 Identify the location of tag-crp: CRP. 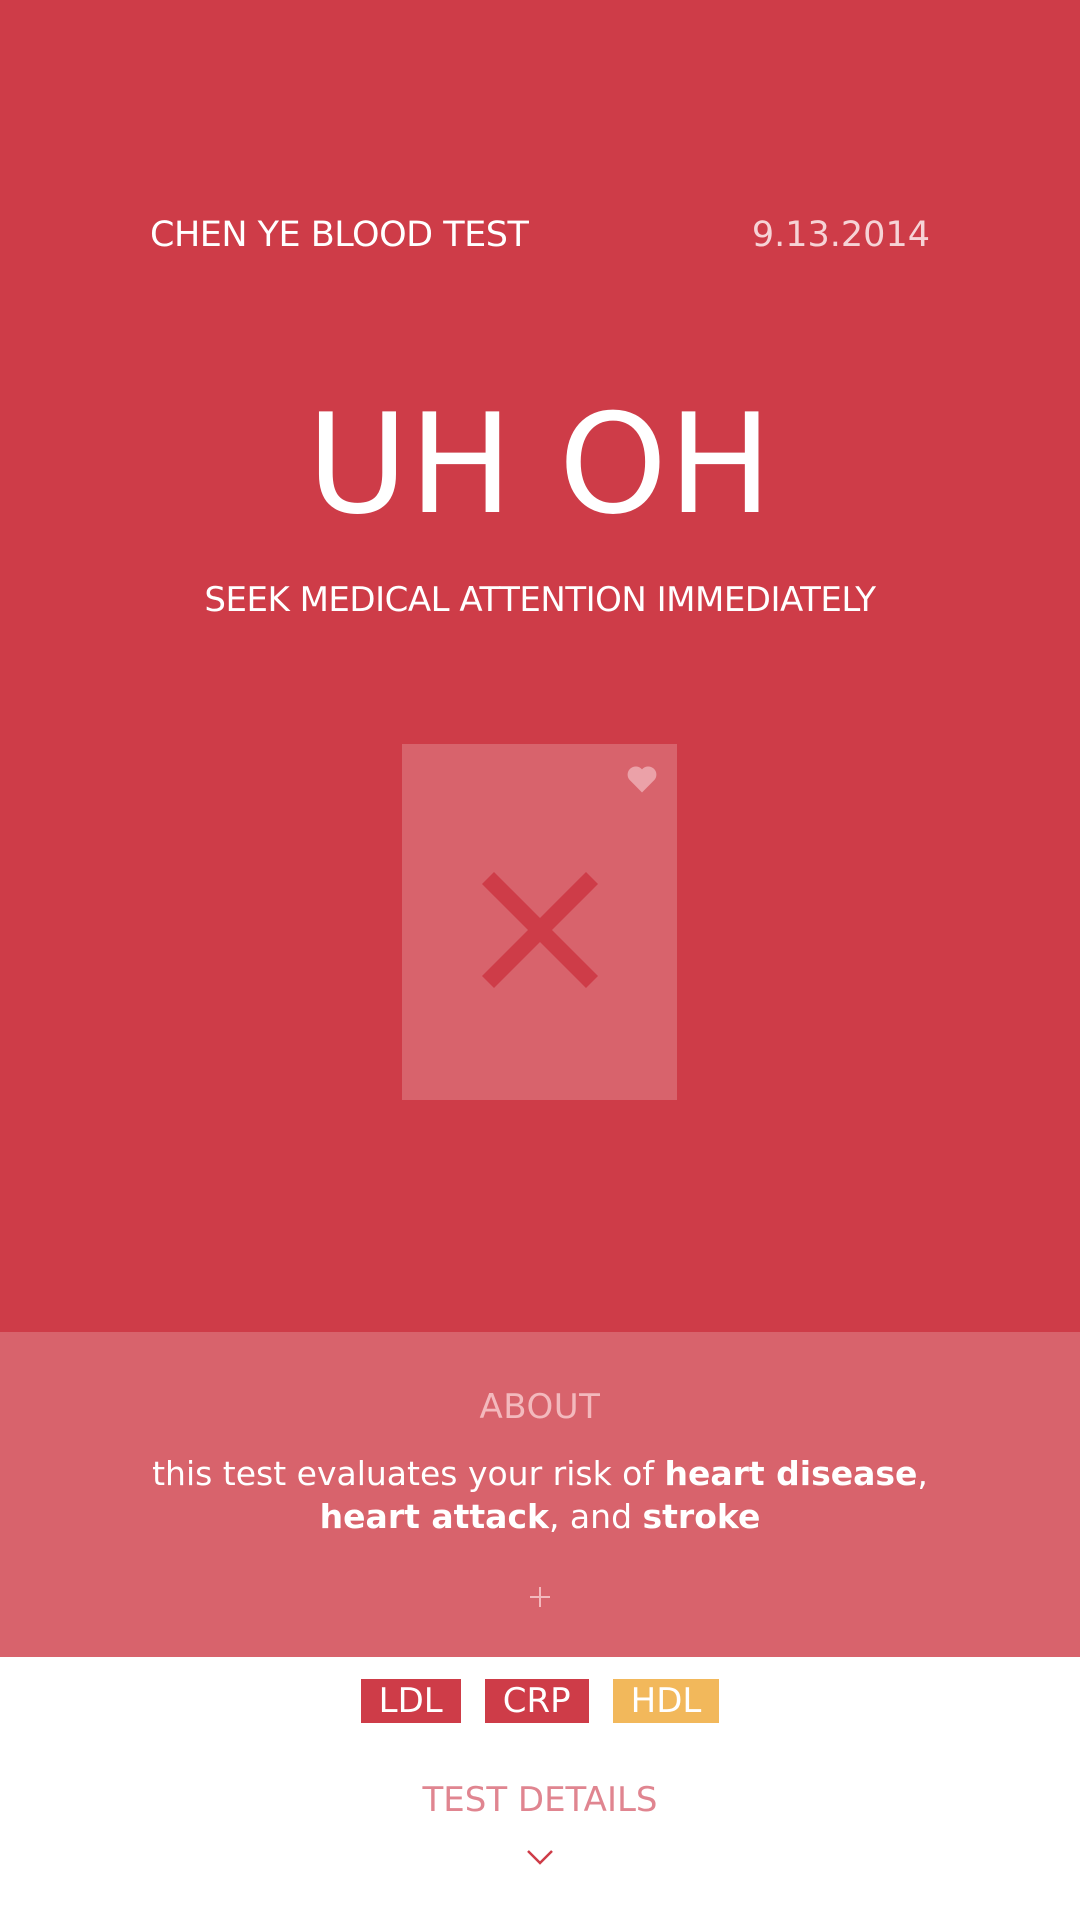
(536, 1701).